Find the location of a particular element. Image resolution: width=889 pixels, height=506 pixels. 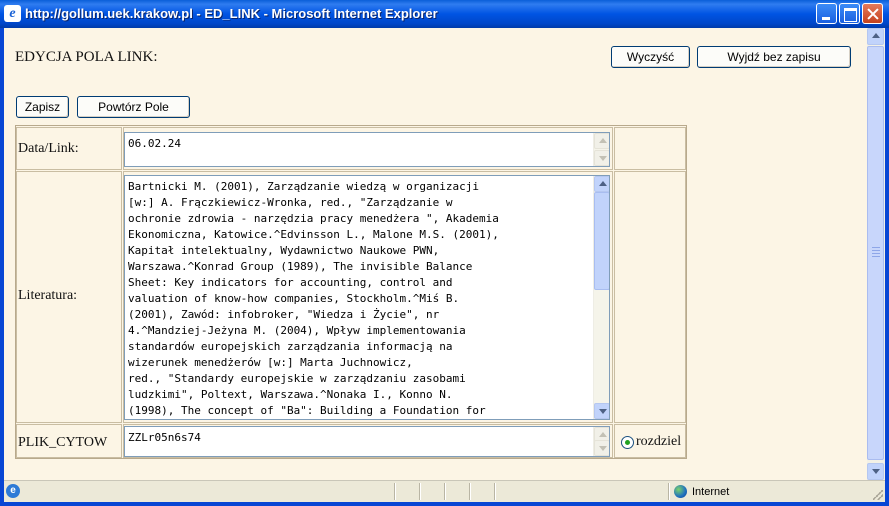

literatura-label: Literatura: is located at coordinates (48, 295).